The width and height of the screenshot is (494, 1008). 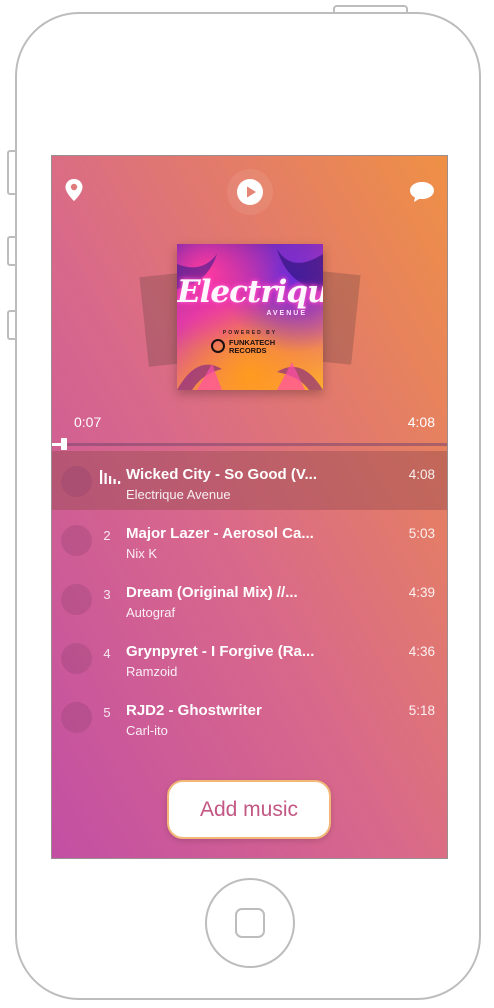 I want to click on album-title: Electrique, so click(x=250, y=292).